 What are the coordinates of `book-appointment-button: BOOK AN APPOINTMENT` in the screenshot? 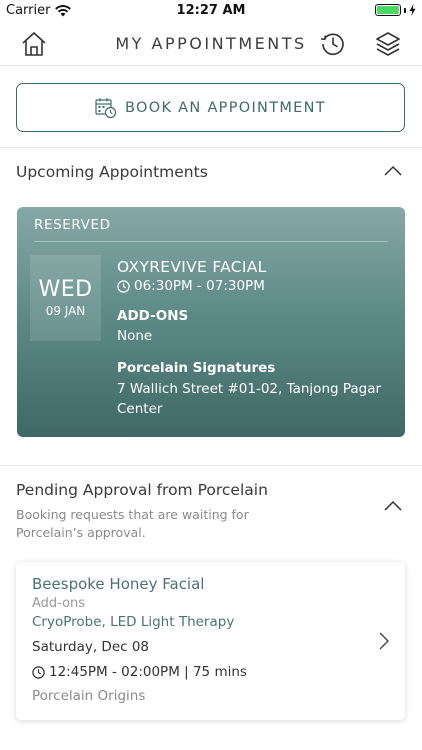 It's located at (210, 107).